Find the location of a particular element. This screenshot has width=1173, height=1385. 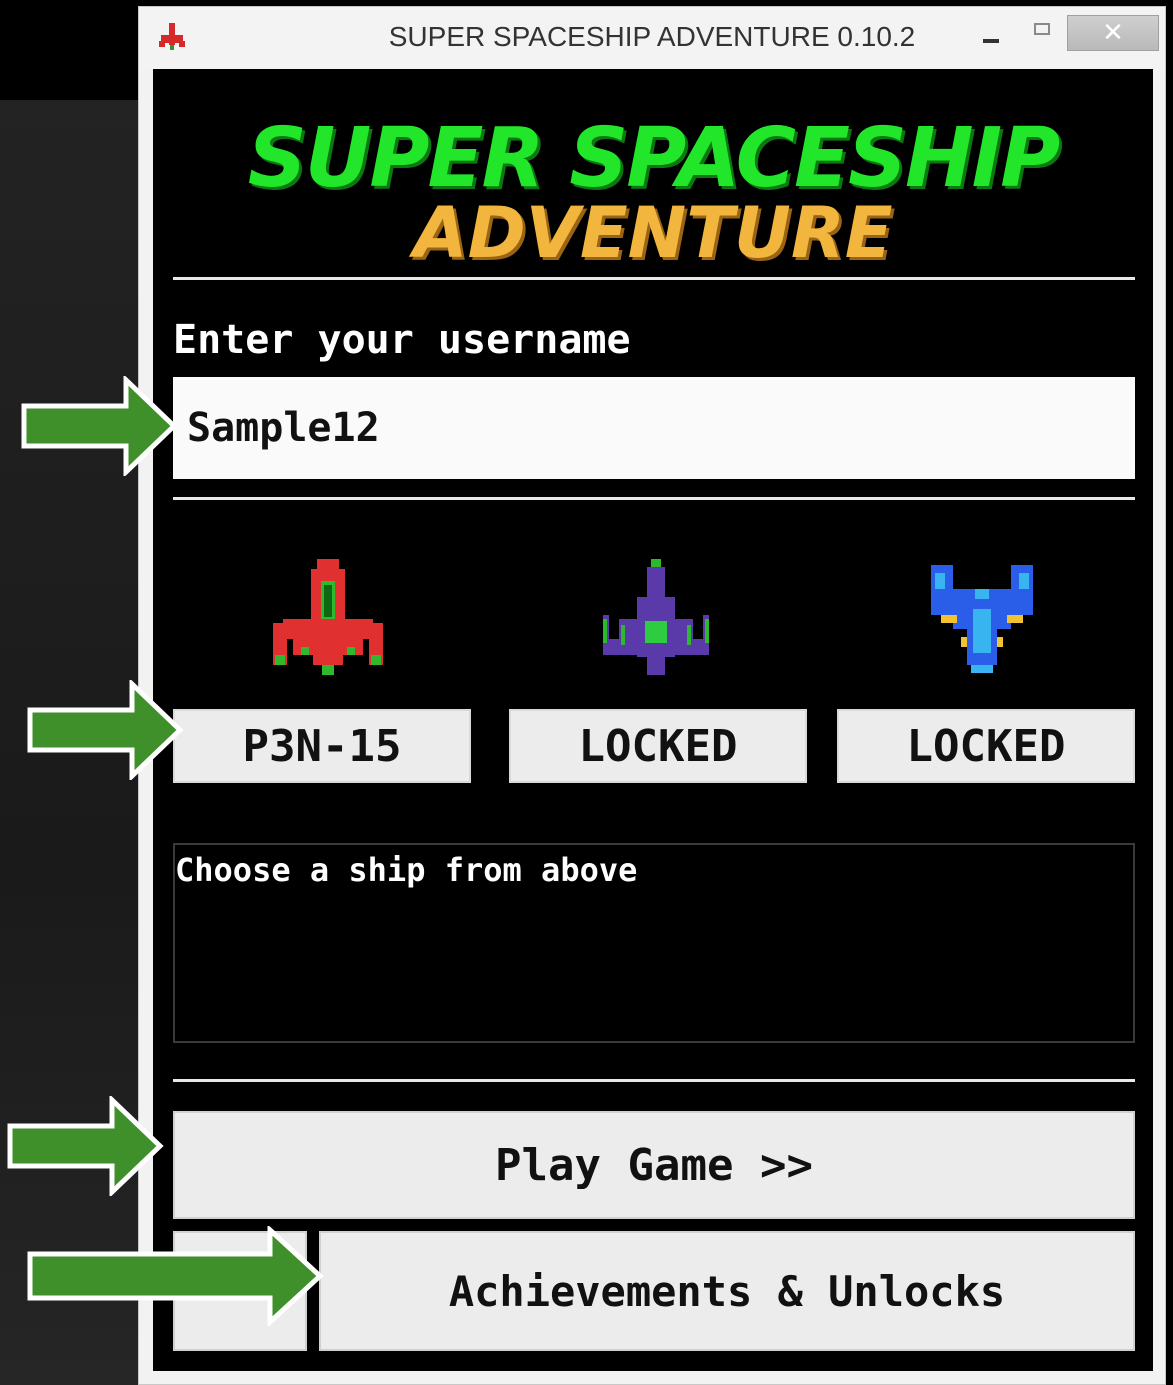

ship-select-button-locked-1: LOCKED is located at coordinates (658, 746).